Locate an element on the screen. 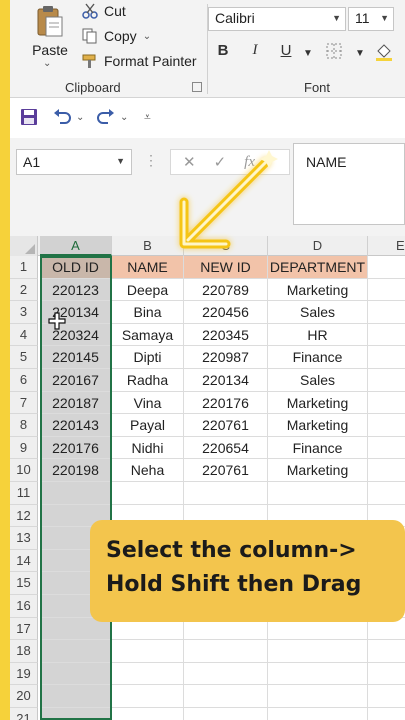  table-cell: HR is located at coordinates (318, 335).